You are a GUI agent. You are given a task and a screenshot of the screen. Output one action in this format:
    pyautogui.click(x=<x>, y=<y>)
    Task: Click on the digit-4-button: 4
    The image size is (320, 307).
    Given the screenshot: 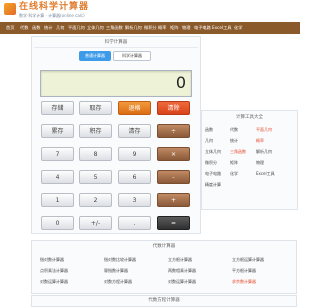 What is the action you would take?
    pyautogui.click(x=57, y=177)
    